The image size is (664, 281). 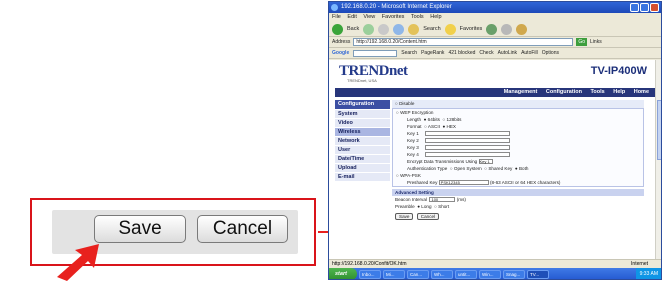 What do you see at coordinates (337, 29) in the screenshot?
I see `back-icon` at bounding box center [337, 29].